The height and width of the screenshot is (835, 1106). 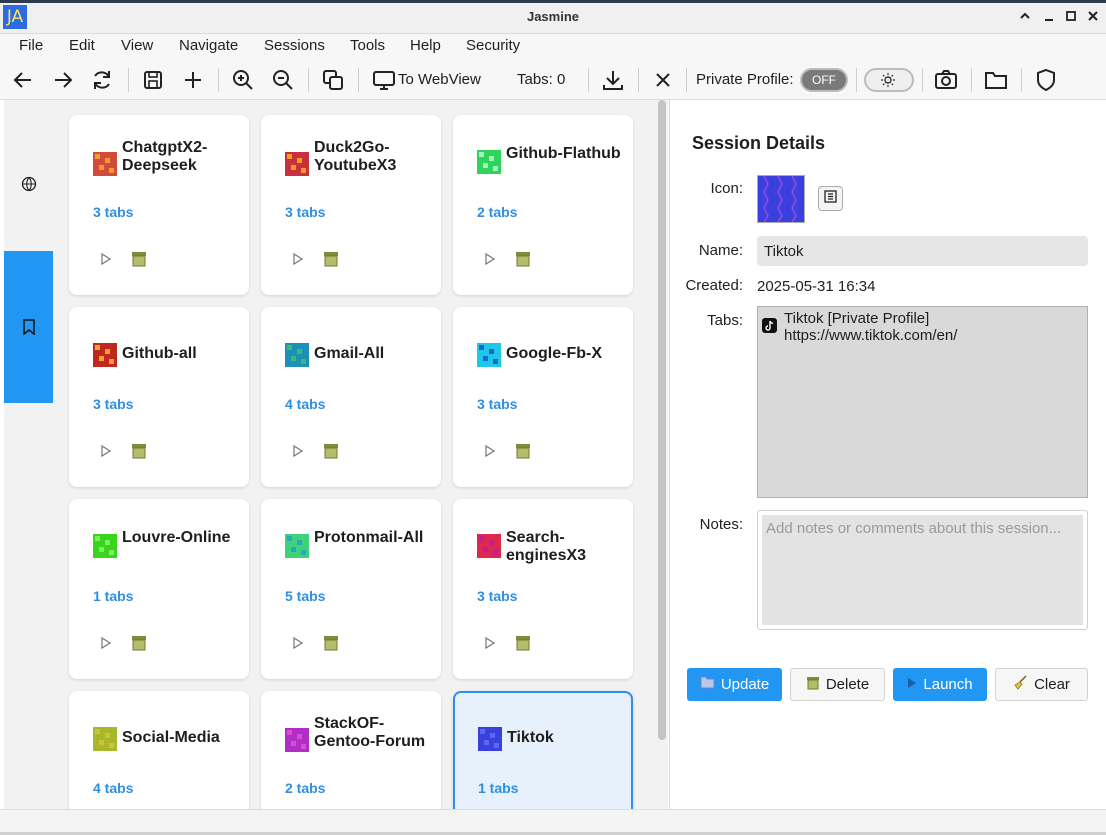 What do you see at coordinates (351, 589) in the screenshot?
I see `session-card: Protonmail-All 5 tabs` at bounding box center [351, 589].